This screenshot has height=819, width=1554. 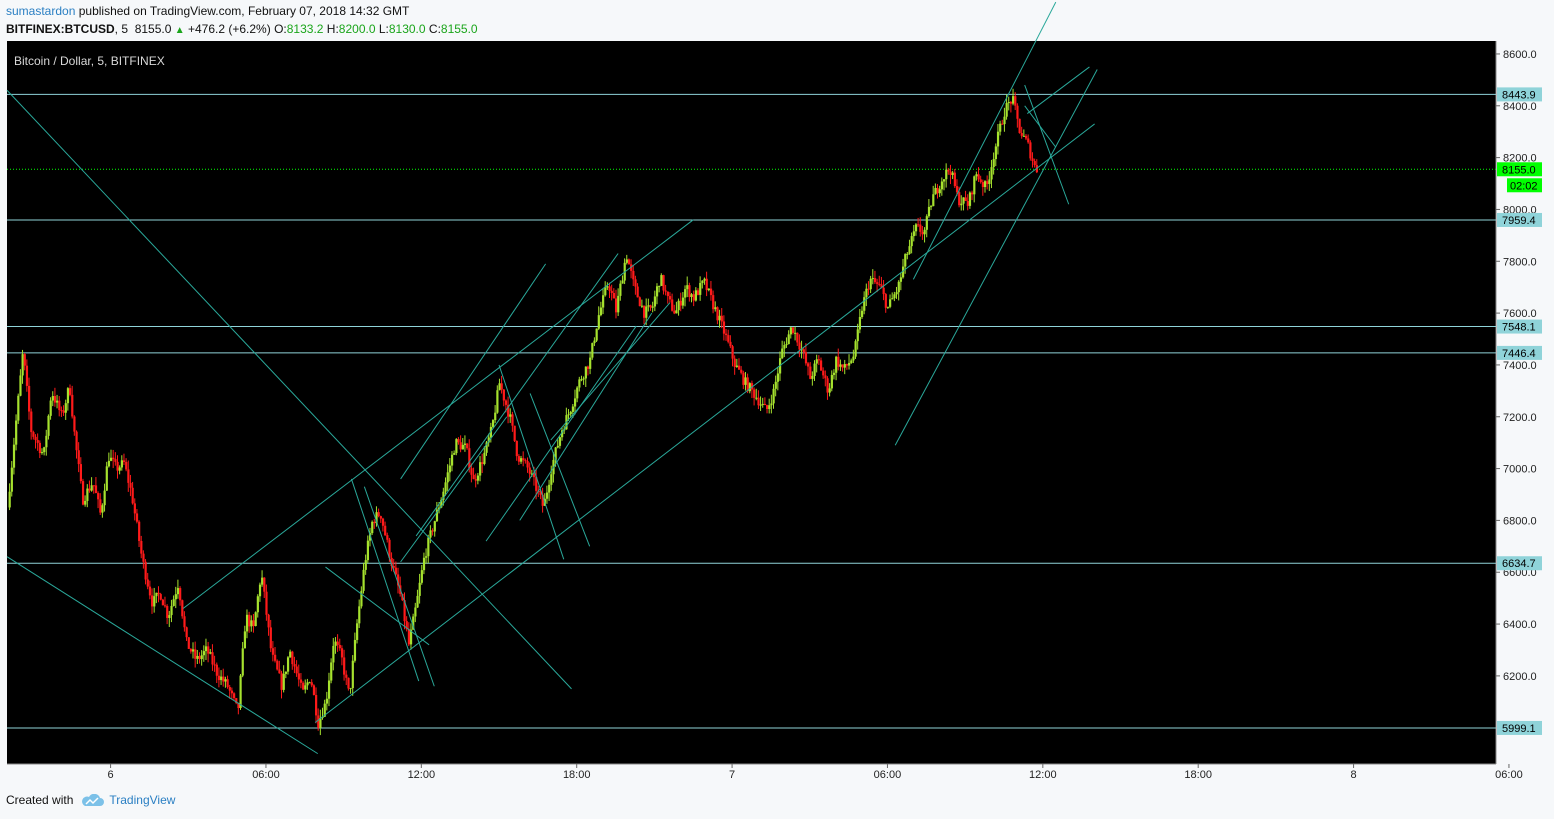 I want to click on level-price-label: 8443.9, so click(x=1519, y=95).